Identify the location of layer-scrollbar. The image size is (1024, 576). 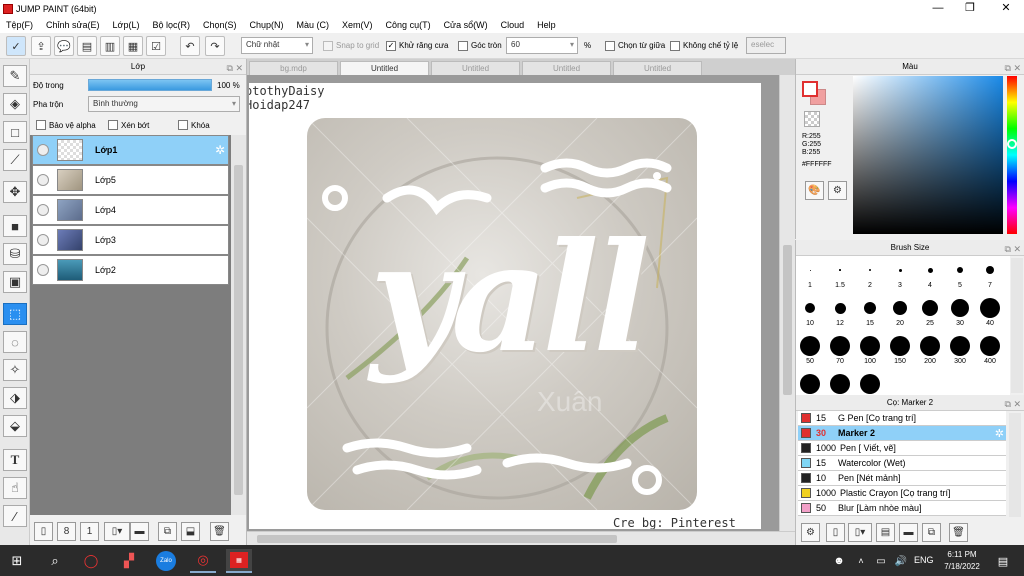
(238, 325).